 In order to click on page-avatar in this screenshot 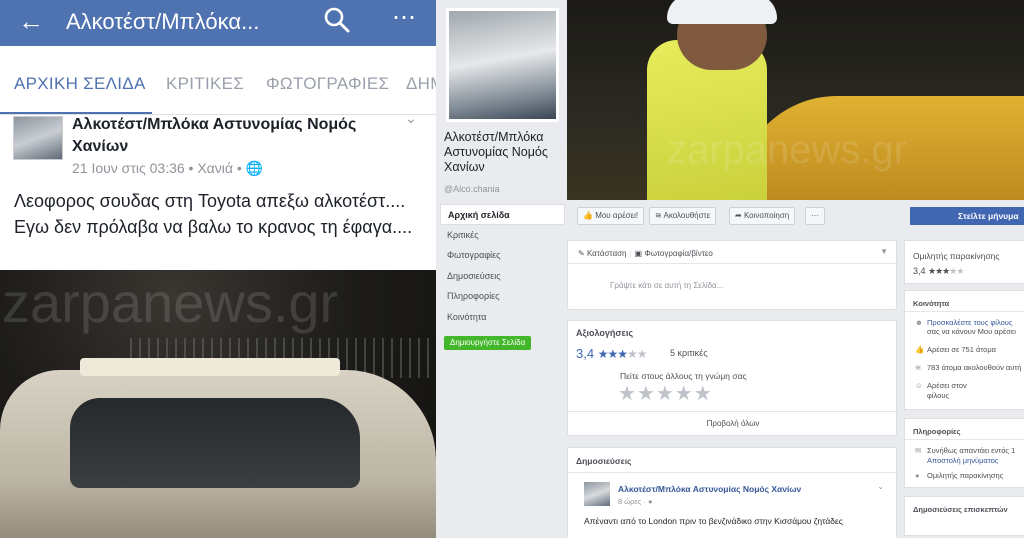, I will do `click(38, 138)`.